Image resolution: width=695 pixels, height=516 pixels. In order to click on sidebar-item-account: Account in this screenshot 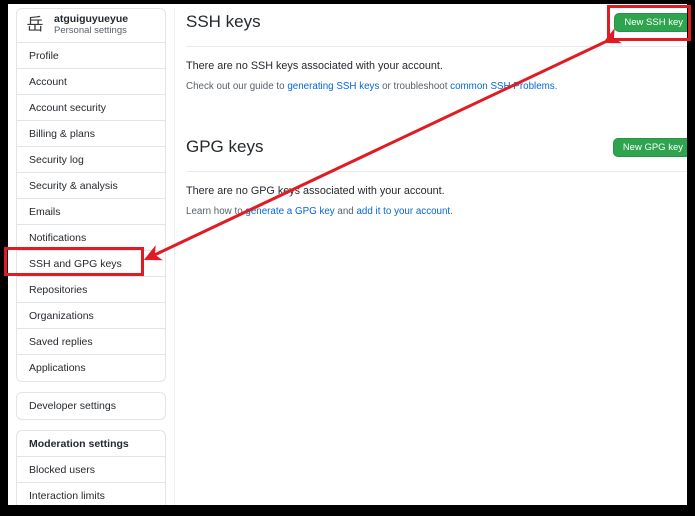, I will do `click(91, 82)`.